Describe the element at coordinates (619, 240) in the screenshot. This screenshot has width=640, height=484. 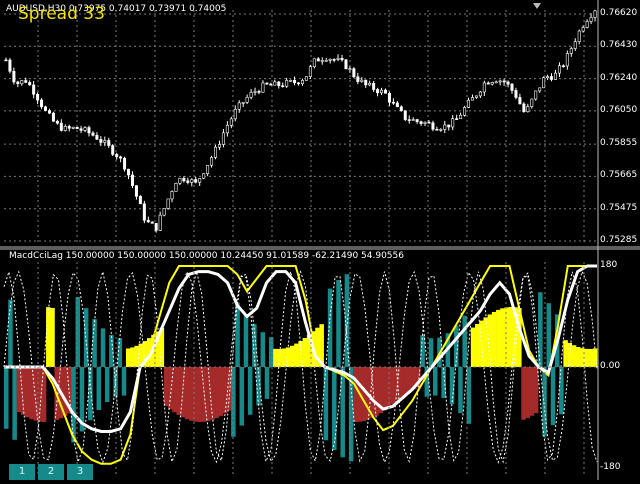
I see `price-tick-label: 0.75285` at that location.